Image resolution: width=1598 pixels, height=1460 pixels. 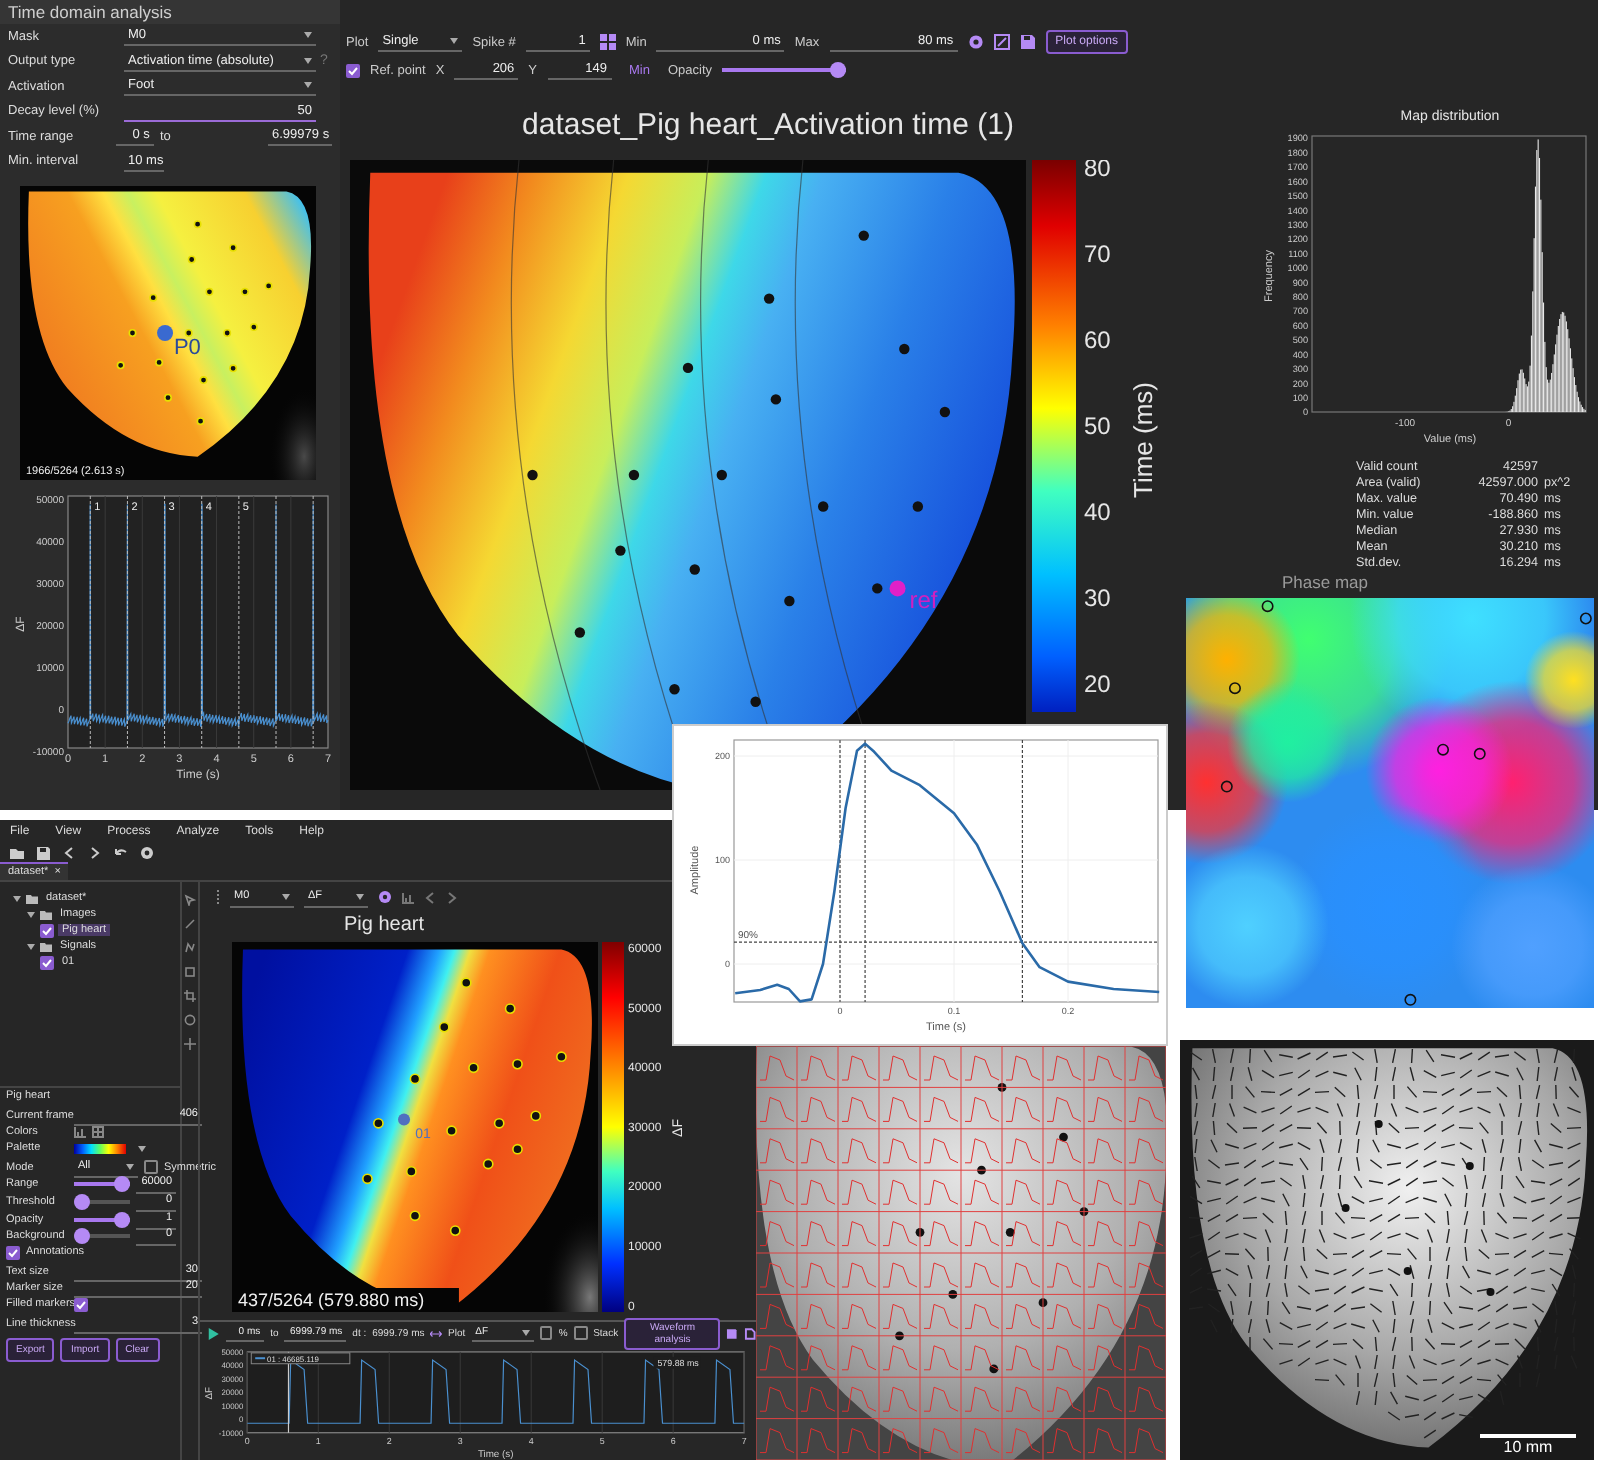 I want to click on line-icon, so click(x=190, y=924).